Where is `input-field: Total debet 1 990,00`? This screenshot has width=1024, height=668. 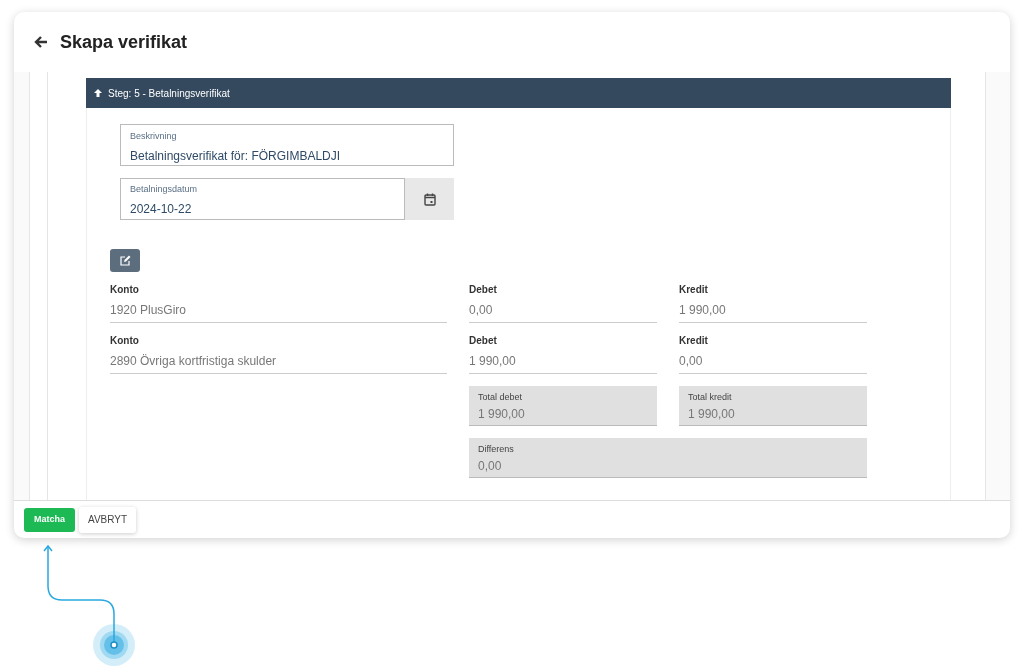 input-field: Total debet 1 990,00 is located at coordinates (563, 406).